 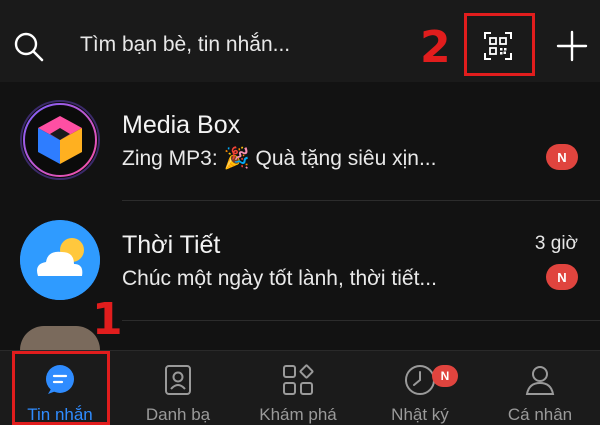 What do you see at coordinates (178, 414) in the screenshot?
I see `nav-label: Danh bạ` at bounding box center [178, 414].